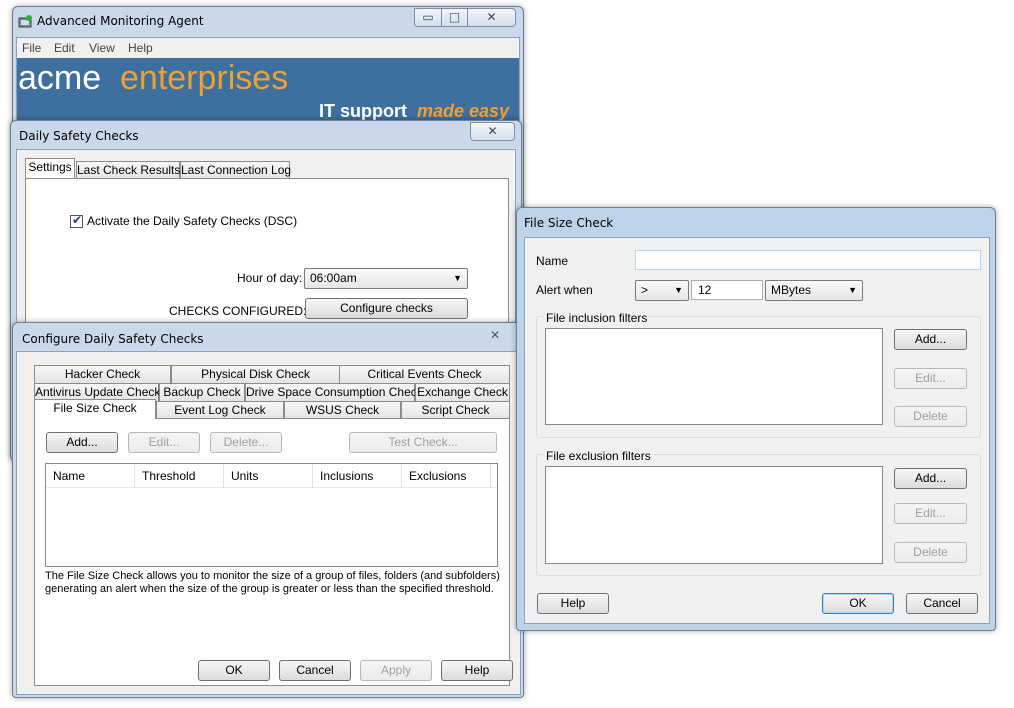  I want to click on dsc-dialog-title: Daily Safety Checks, so click(79, 136).